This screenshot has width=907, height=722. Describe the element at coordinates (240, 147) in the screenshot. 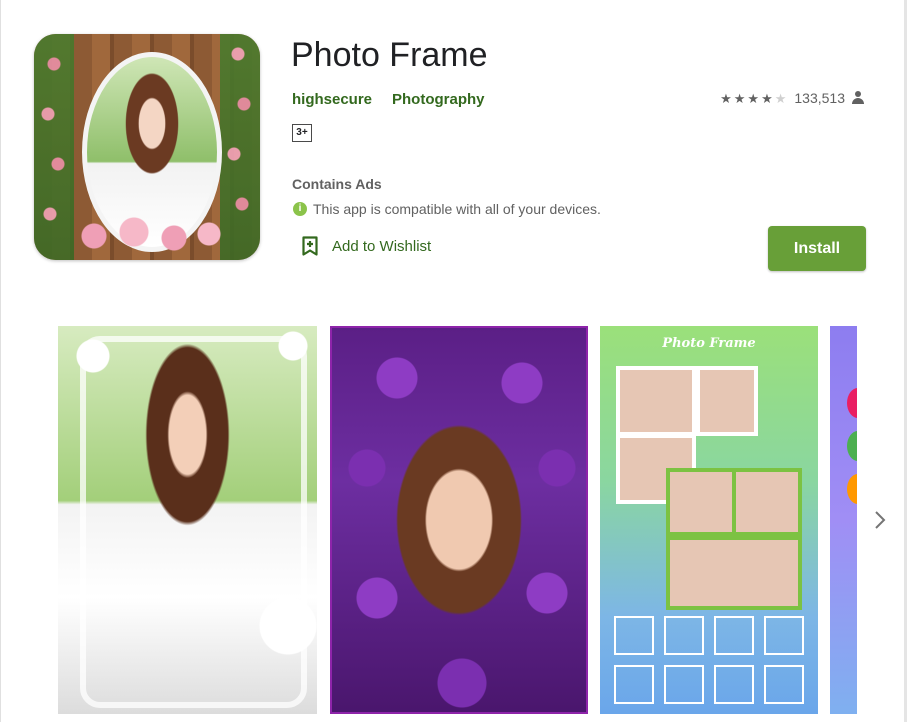

I see `icon-vine-right` at that location.